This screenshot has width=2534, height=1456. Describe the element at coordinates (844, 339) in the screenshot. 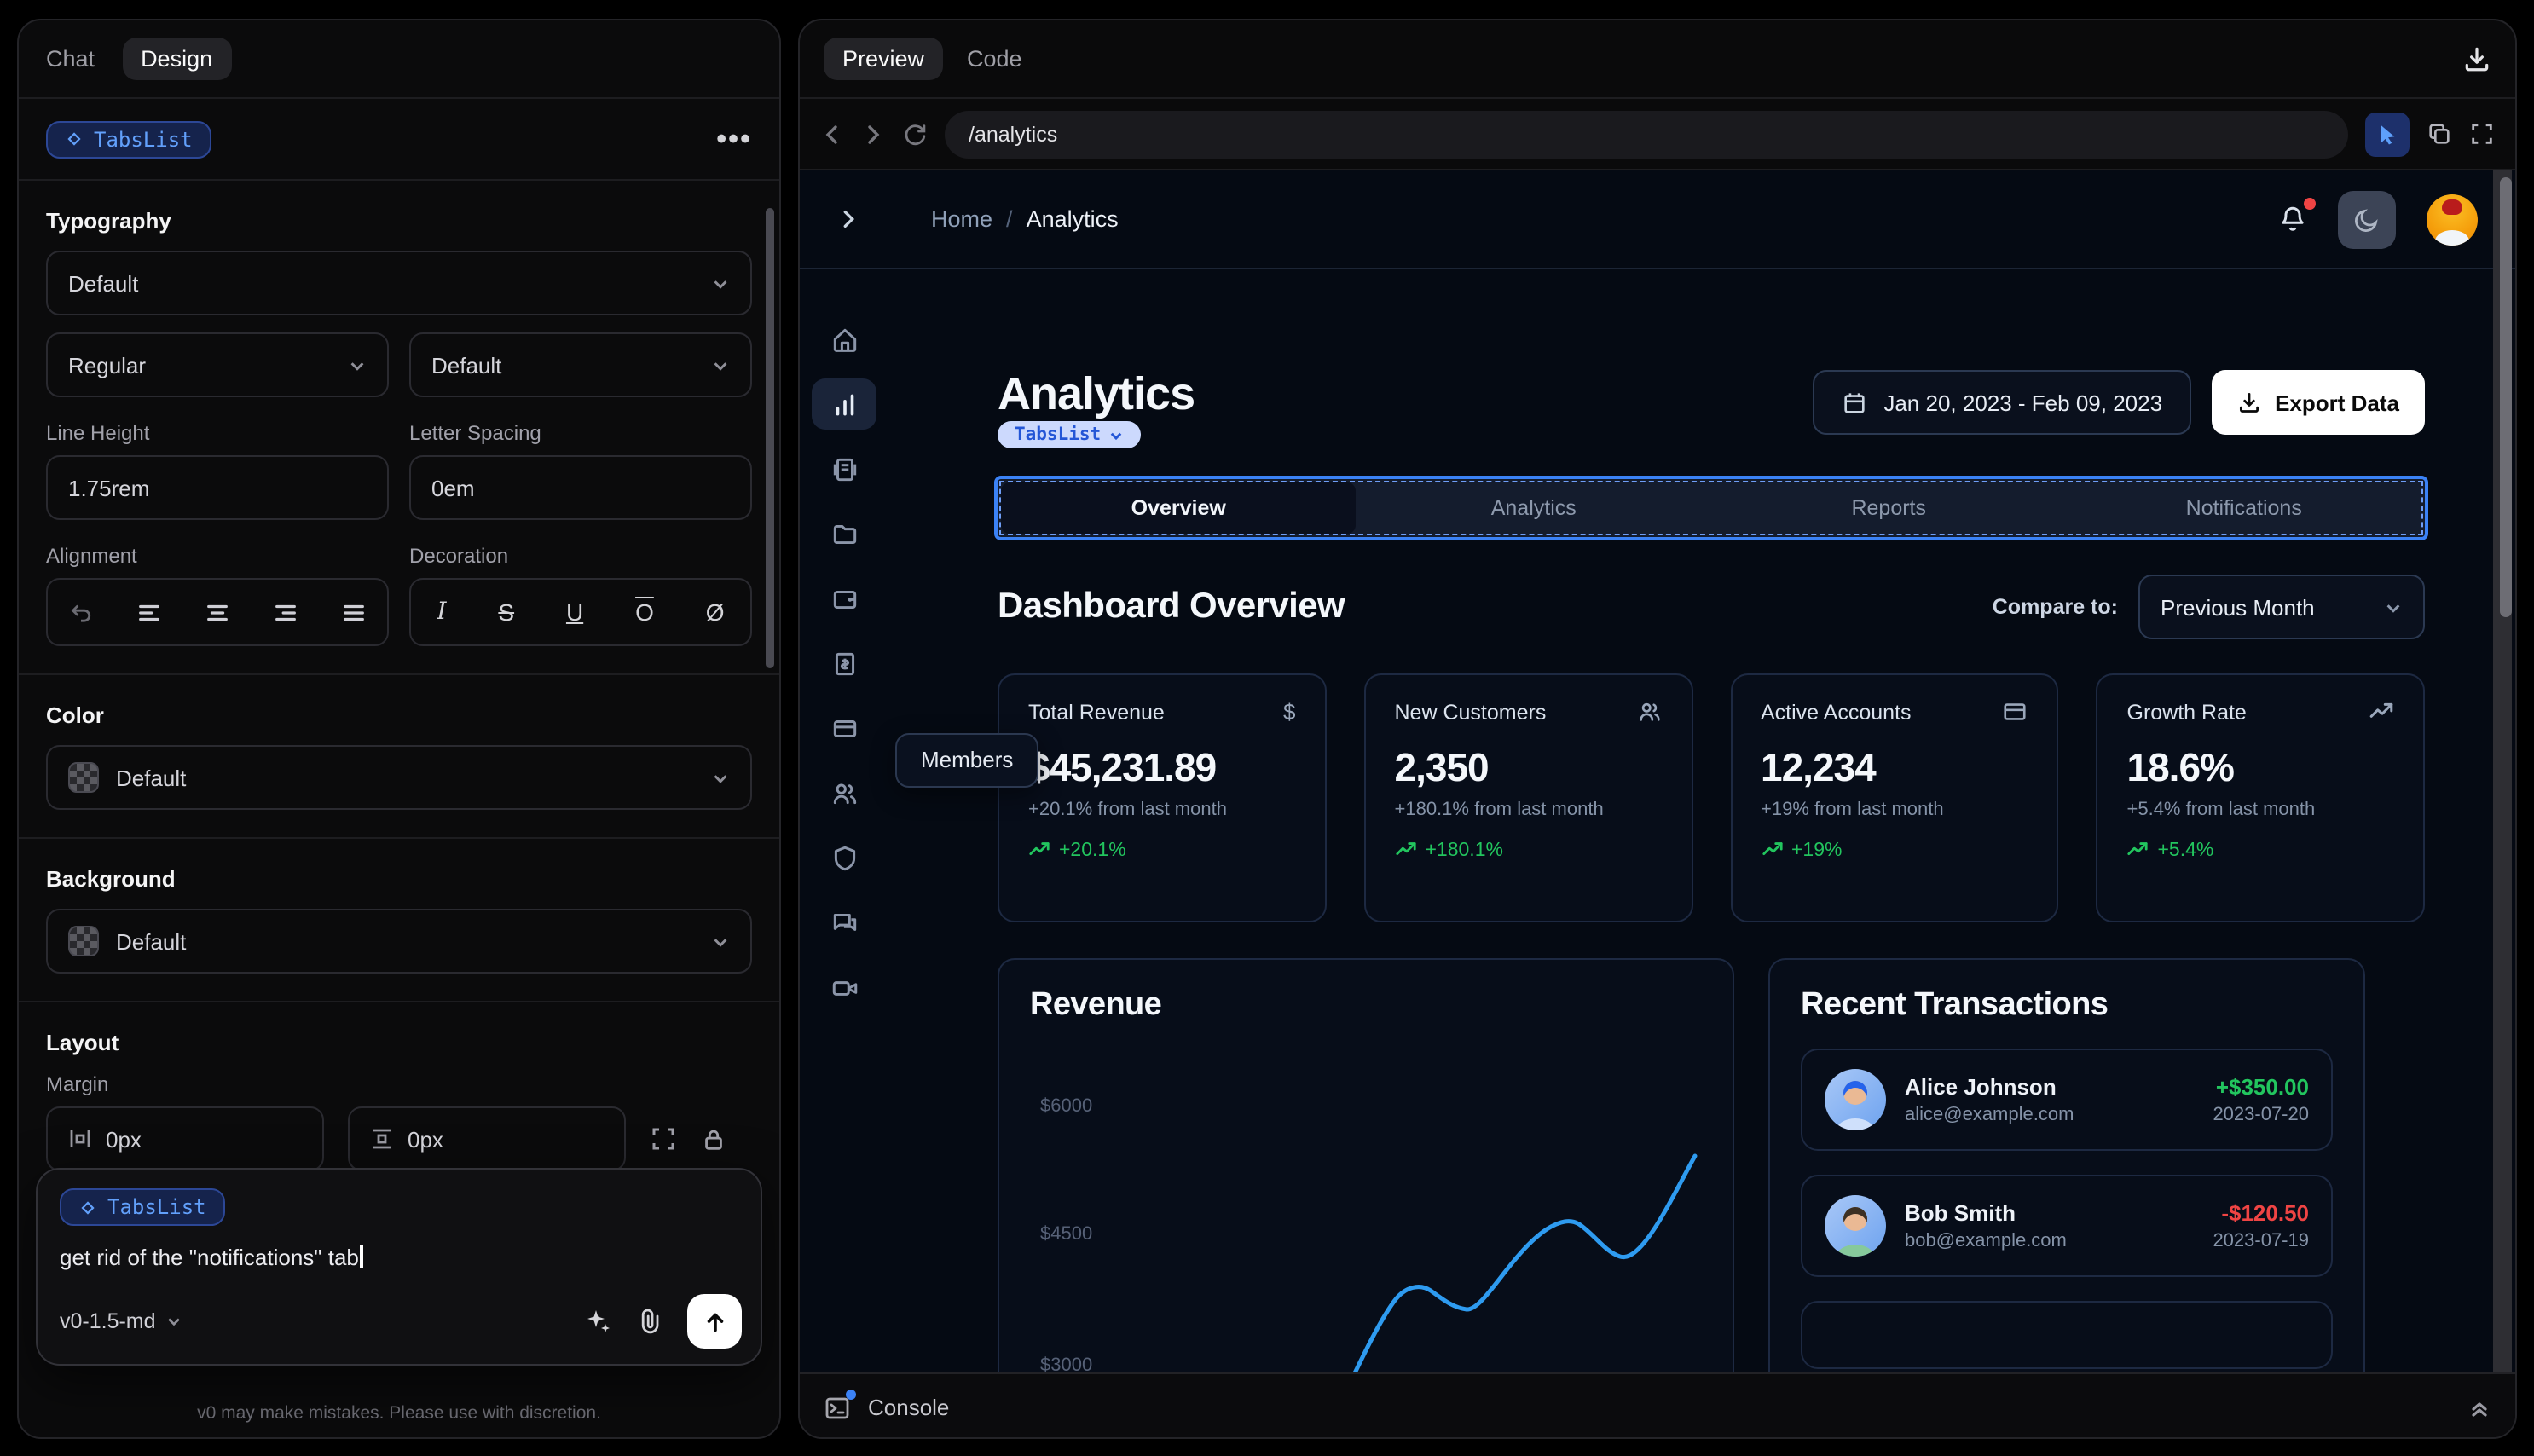

I see `nav-home-icon` at that location.